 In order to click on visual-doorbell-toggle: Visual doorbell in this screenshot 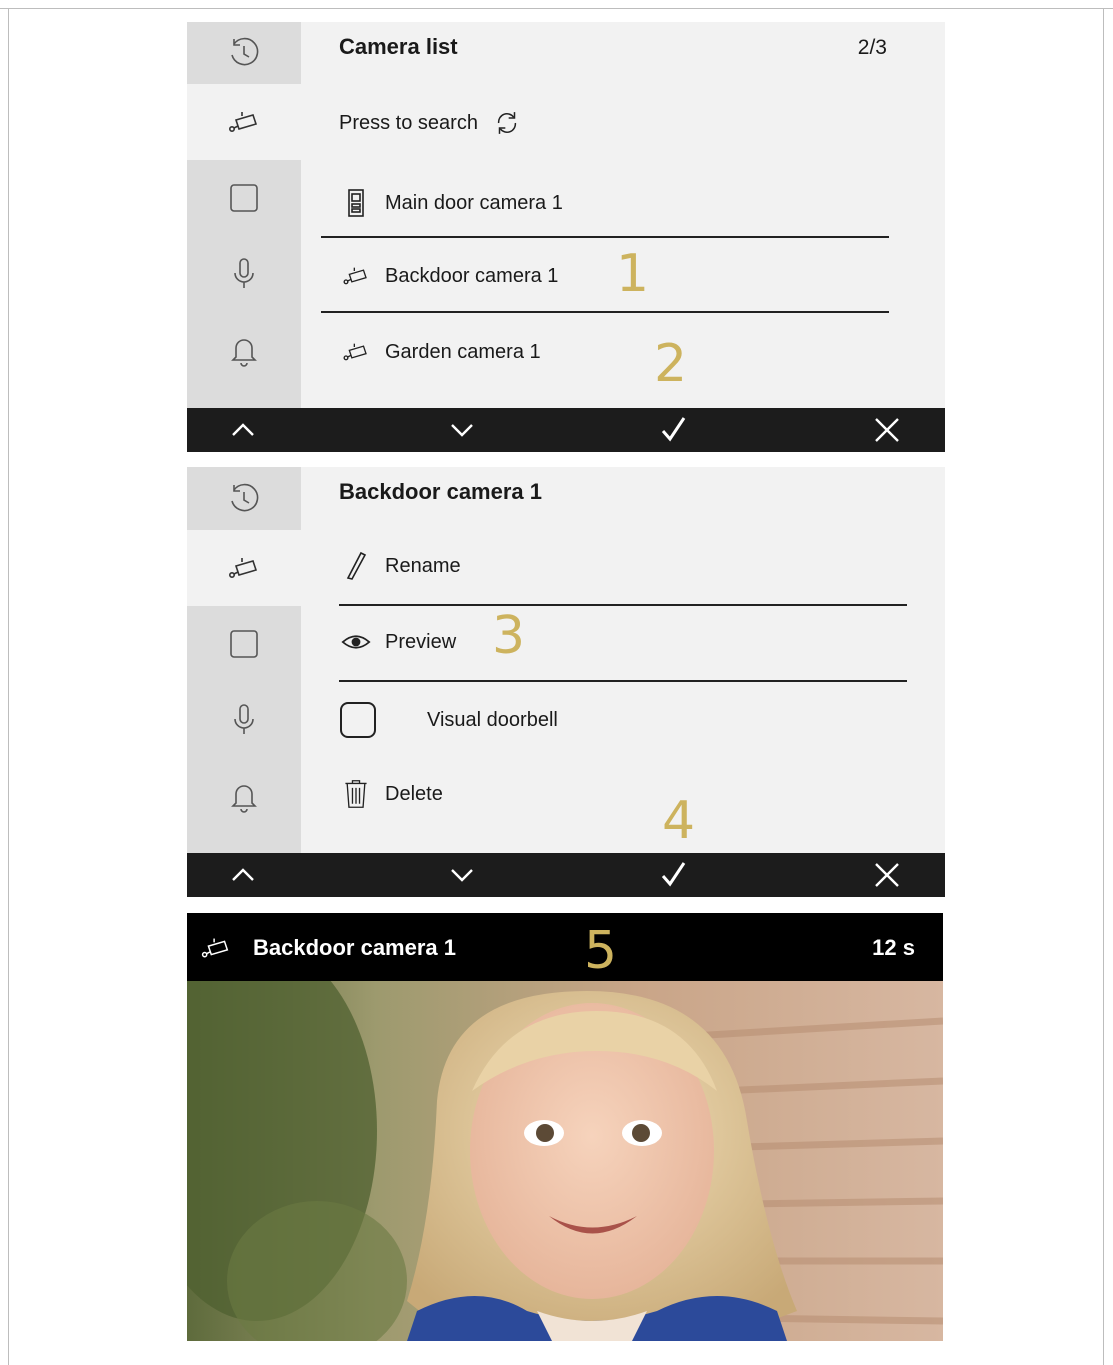, I will do `click(448, 720)`.